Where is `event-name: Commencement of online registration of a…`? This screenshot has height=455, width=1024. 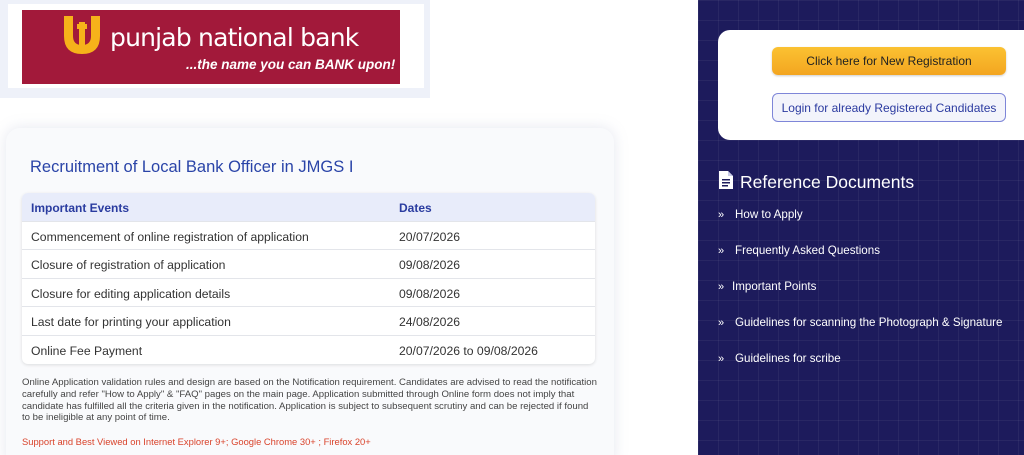
event-name: Commencement of online registration of a… is located at coordinates (170, 236).